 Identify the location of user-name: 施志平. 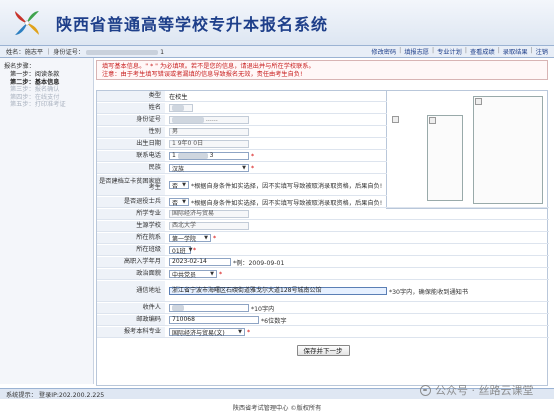
(34, 52).